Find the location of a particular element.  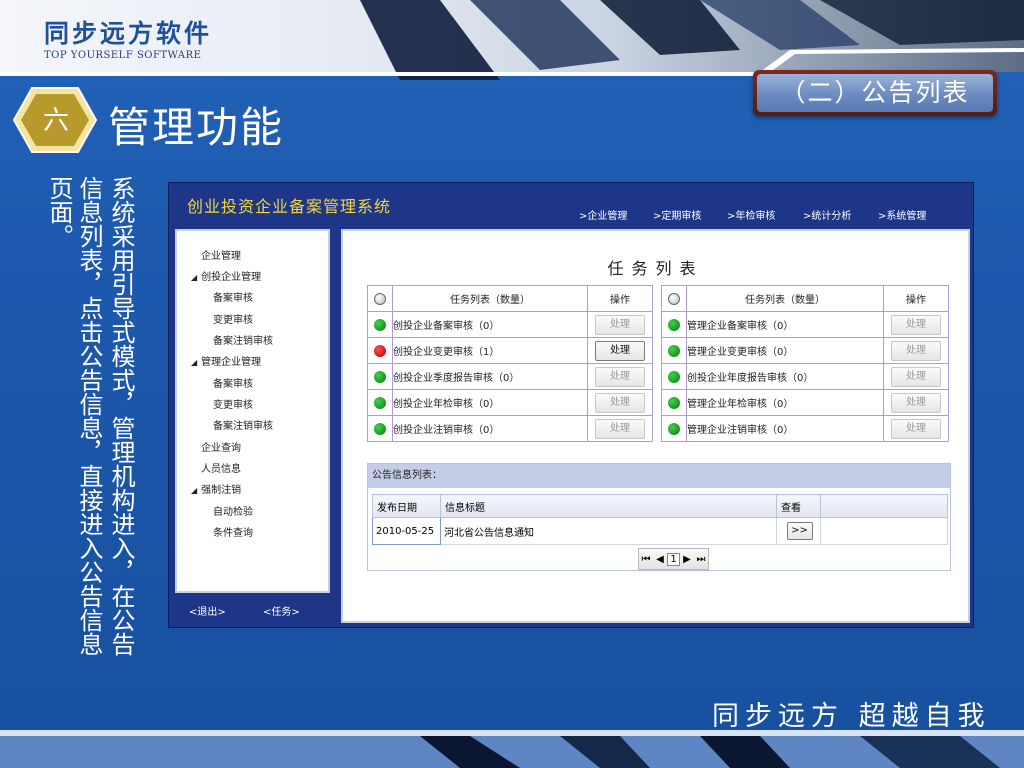

sidebar-item-company-query: 企业查询 is located at coordinates (221, 446).